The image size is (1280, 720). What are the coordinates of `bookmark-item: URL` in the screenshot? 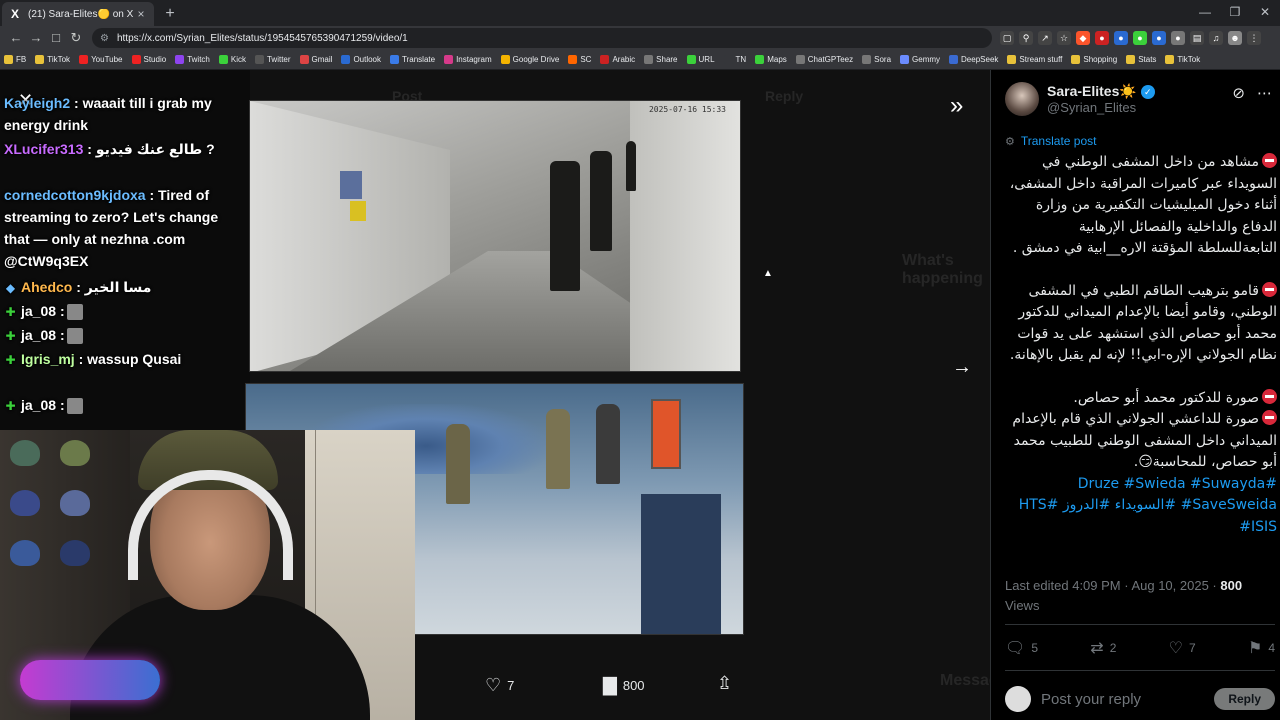 It's located at (700, 59).